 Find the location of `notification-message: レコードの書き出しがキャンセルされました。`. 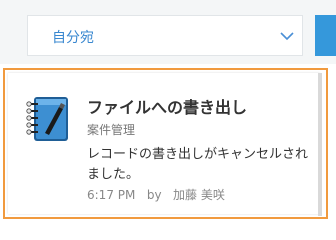

notification-message: レコードの書き出しがキャンセルされました。 is located at coordinates (198, 164).